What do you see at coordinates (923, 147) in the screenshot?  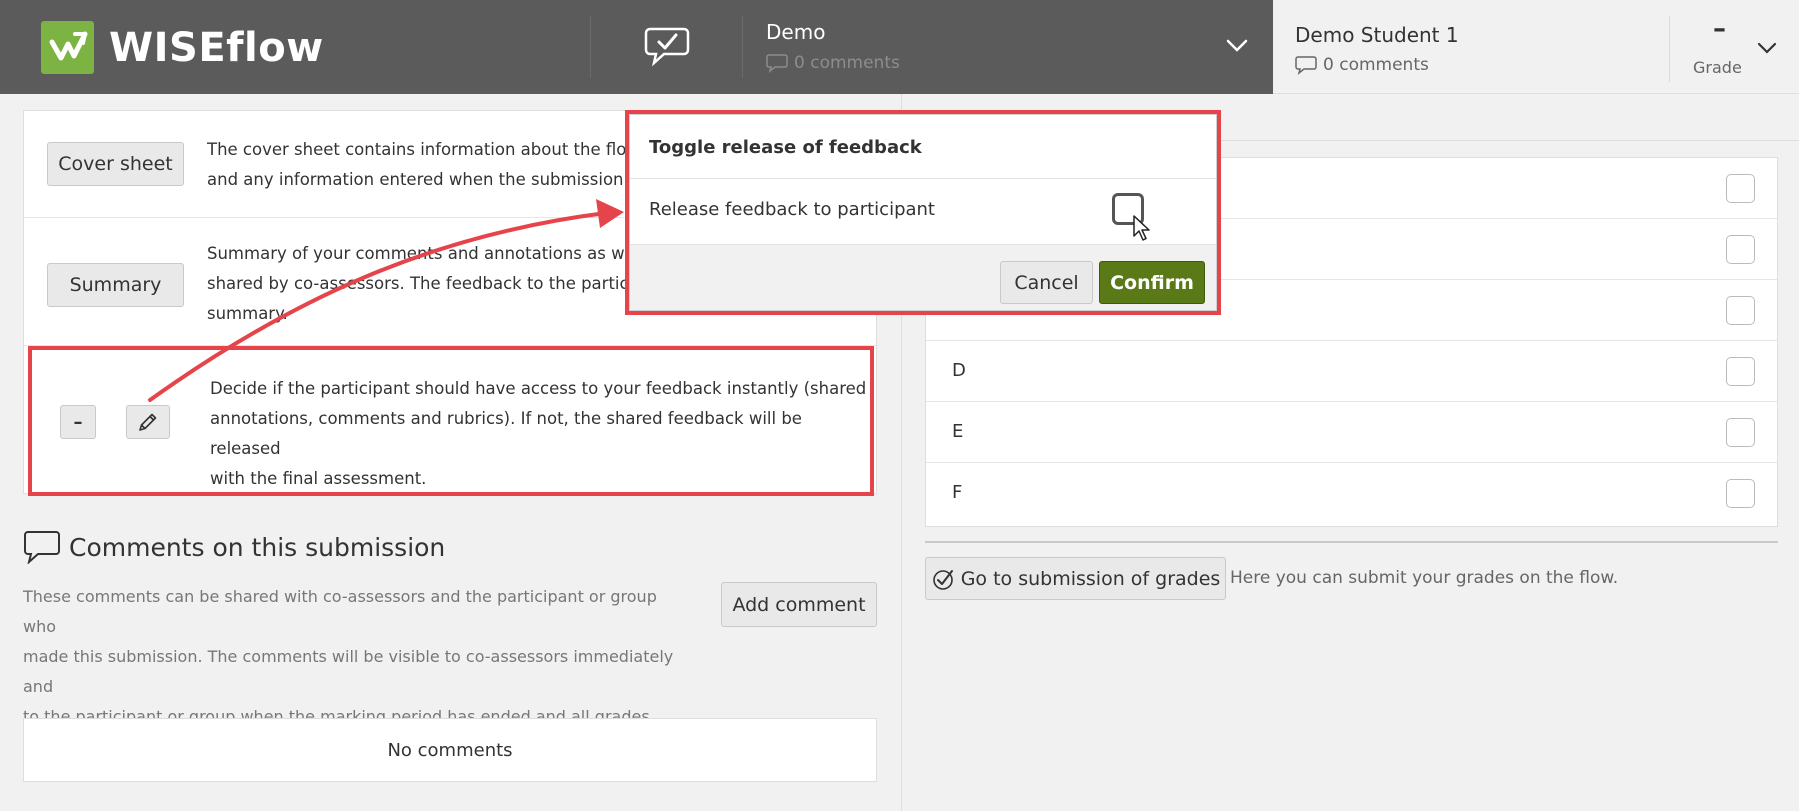 I see `modal-header: Toggle release of feedback` at bounding box center [923, 147].